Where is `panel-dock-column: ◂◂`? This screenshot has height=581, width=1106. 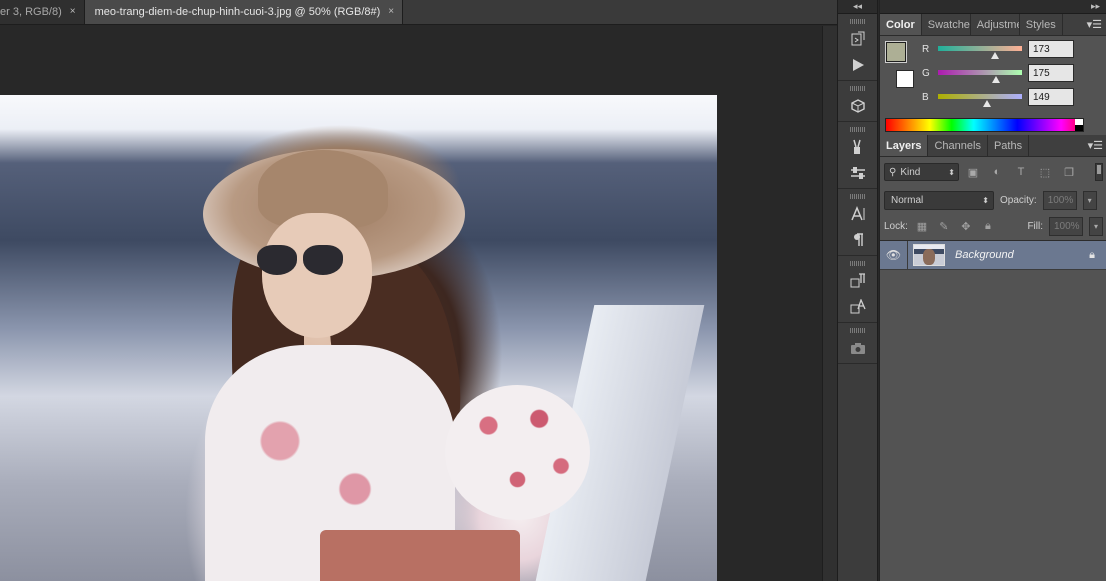 panel-dock-column: ◂◂ is located at coordinates (857, 290).